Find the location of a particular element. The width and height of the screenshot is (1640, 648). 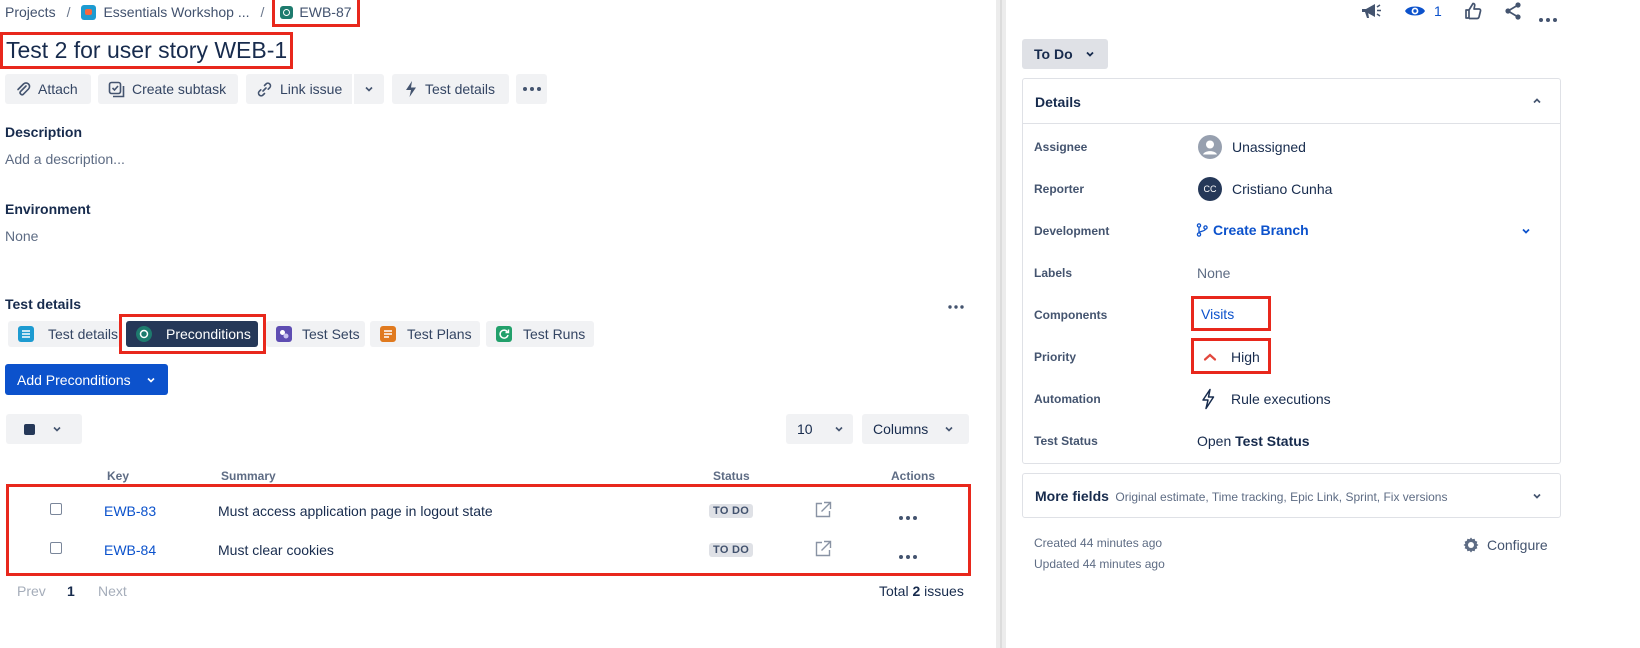

bulk-select-dropdown is located at coordinates (44, 429).